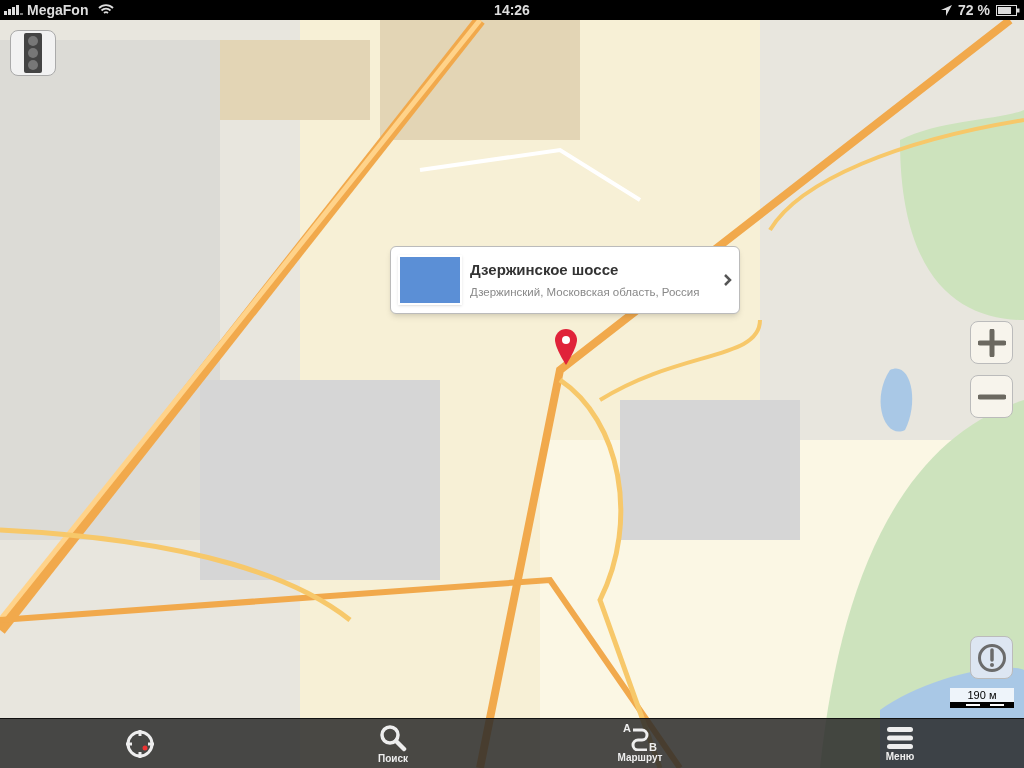 This screenshot has width=1024, height=768. What do you see at coordinates (627, 728) in the screenshot?
I see `route-letter: A` at bounding box center [627, 728].